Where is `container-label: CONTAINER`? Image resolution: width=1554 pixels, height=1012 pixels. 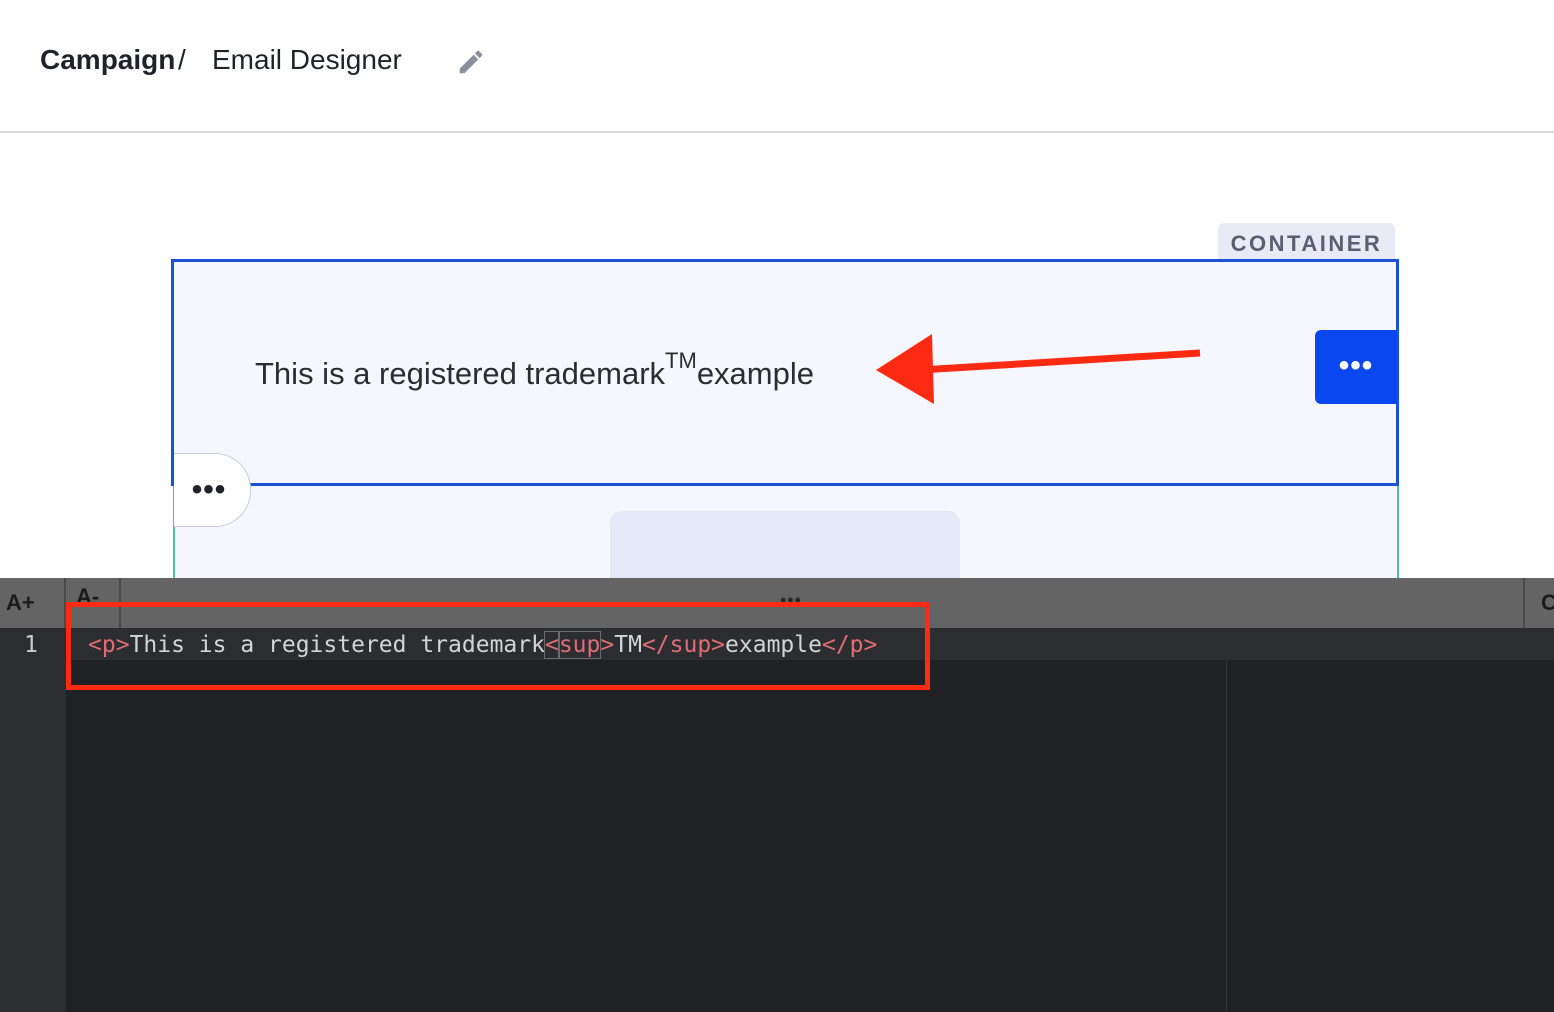 container-label: CONTAINER is located at coordinates (1306, 242).